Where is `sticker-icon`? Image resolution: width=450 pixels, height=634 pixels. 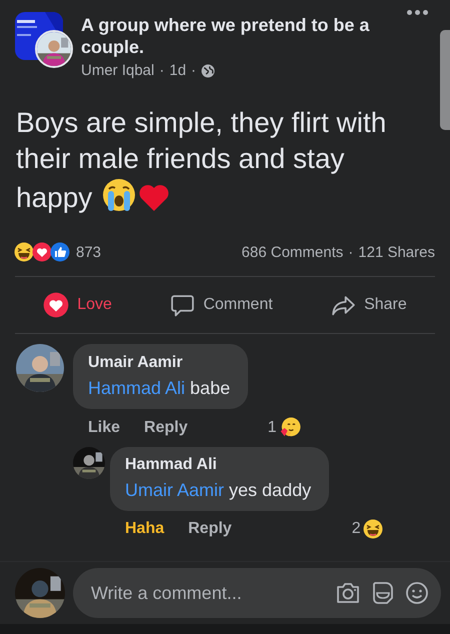 sticker-icon is located at coordinates (383, 593).